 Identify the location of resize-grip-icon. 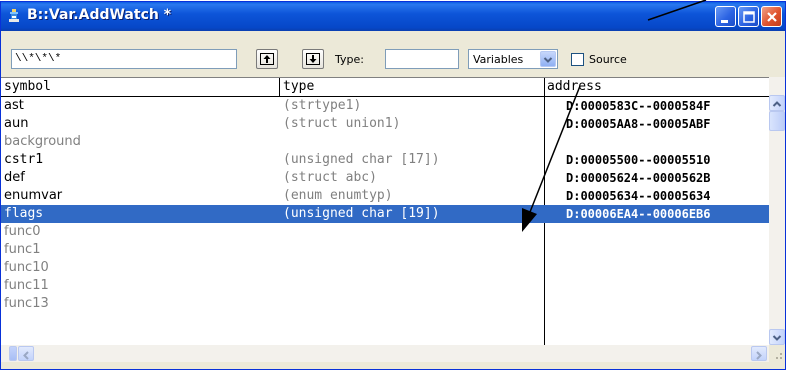
(777, 353).